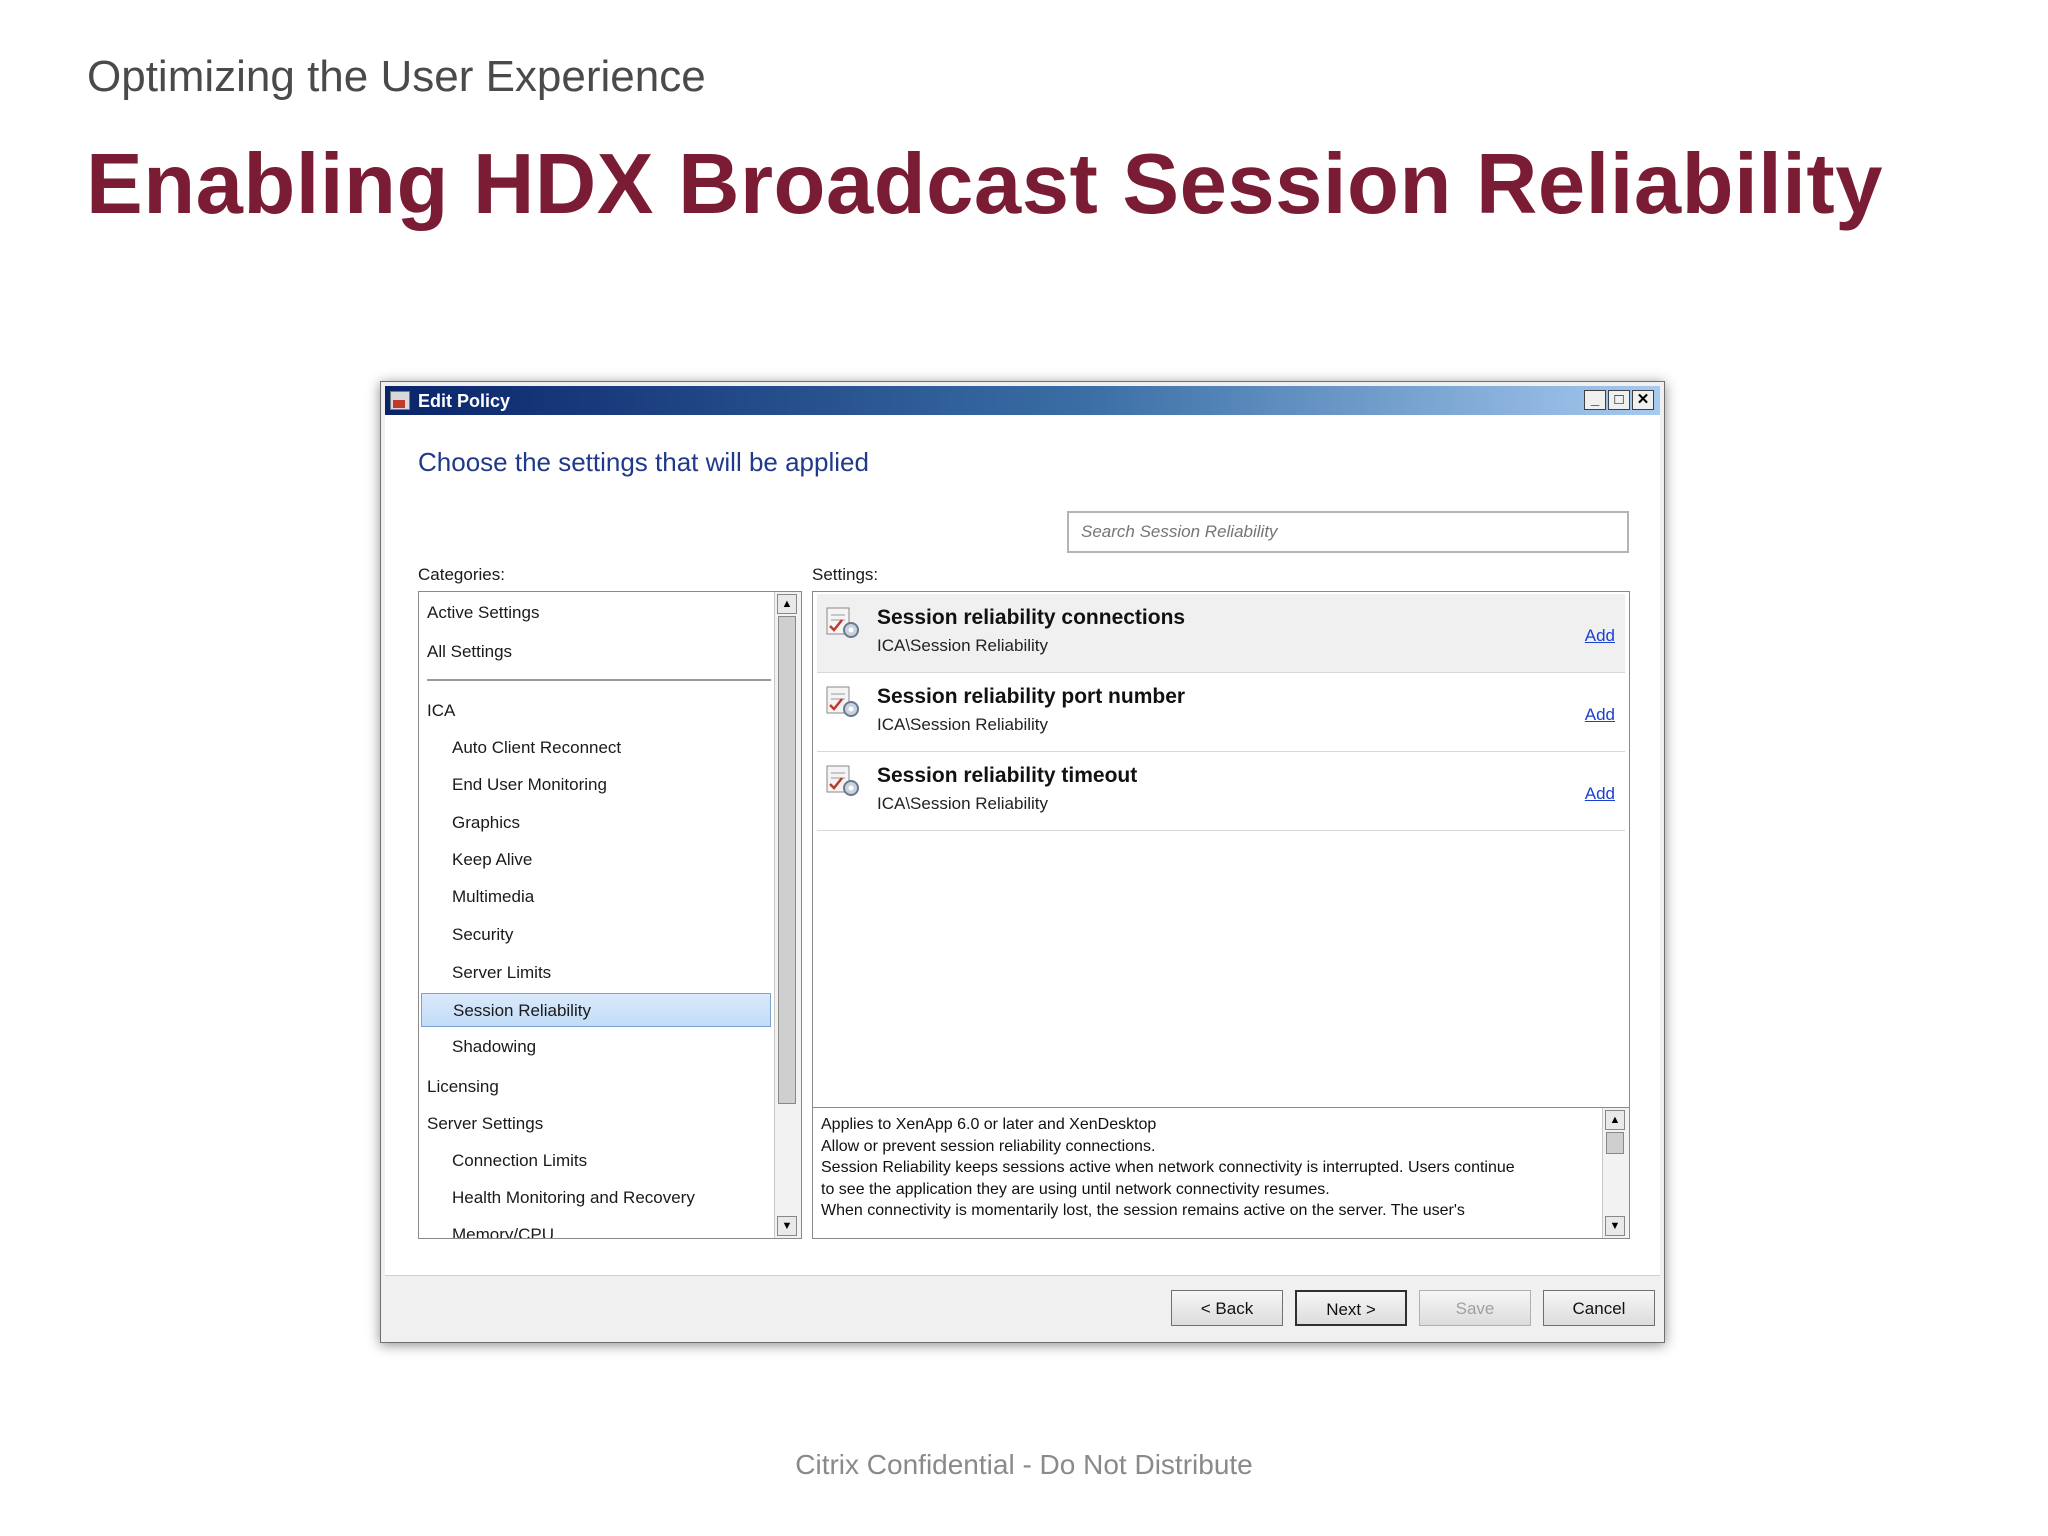  Describe the element at coordinates (1643, 400) in the screenshot. I see `close-button: ✕` at that location.